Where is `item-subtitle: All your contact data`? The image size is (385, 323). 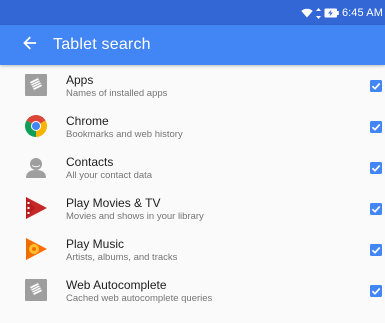
item-subtitle: All your contact data is located at coordinates (109, 175).